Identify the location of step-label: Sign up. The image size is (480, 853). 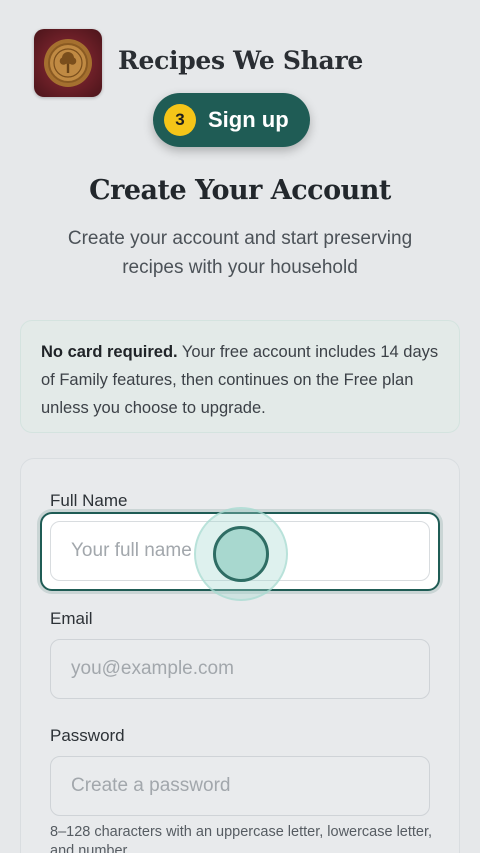
(248, 119).